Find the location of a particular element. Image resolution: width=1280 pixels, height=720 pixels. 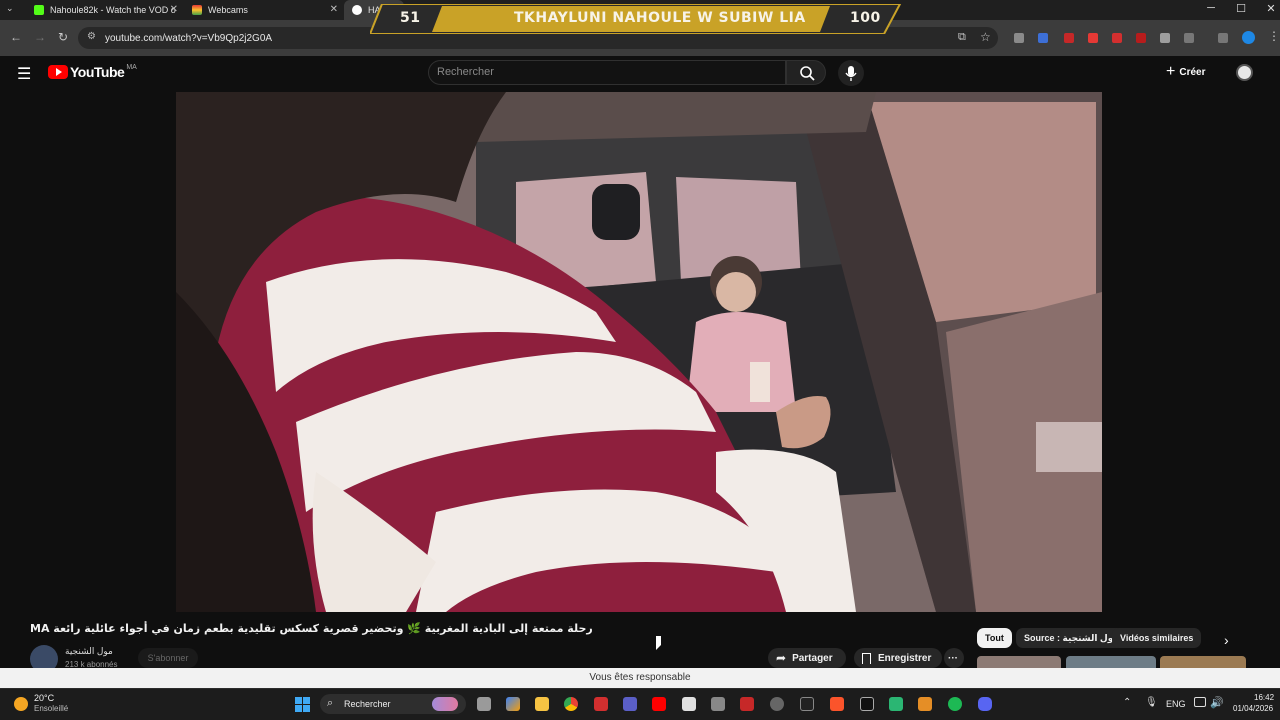

banner-right-number: 100 is located at coordinates (865, 18).